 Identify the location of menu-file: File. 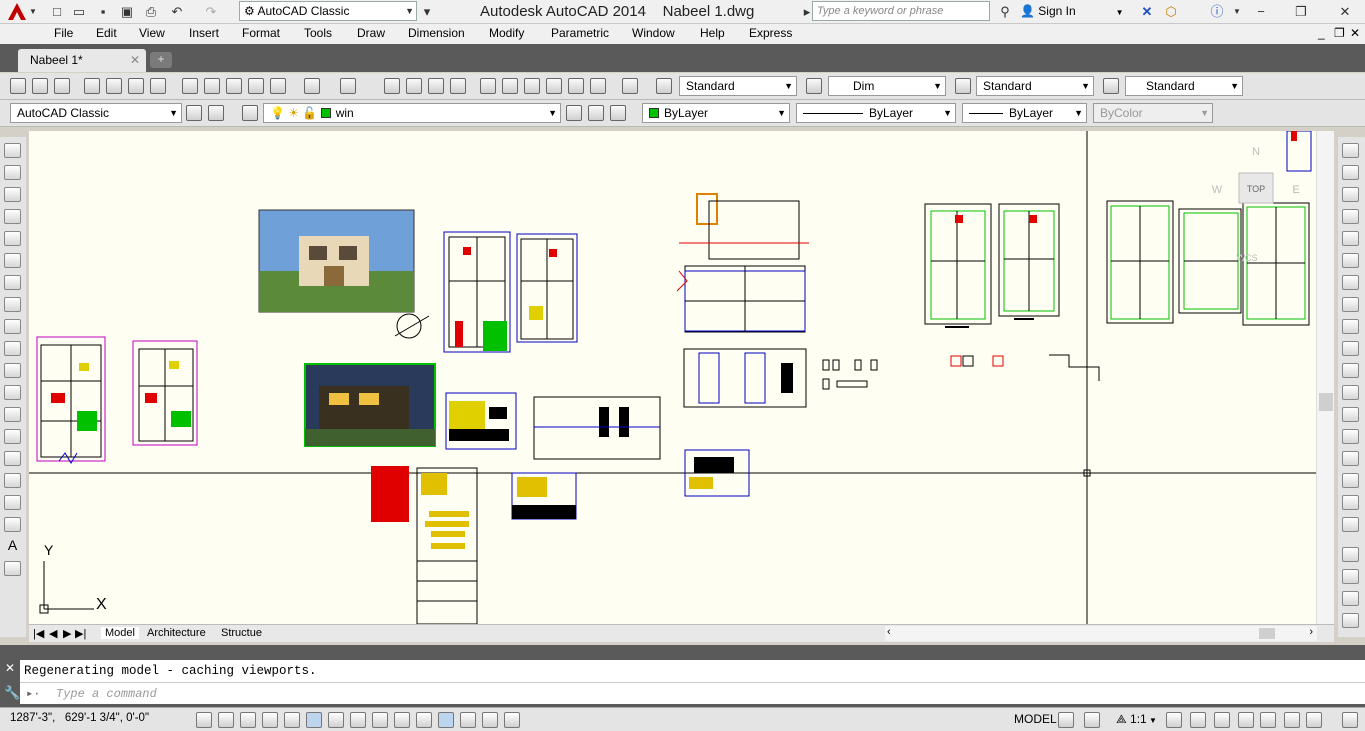
(63, 33).